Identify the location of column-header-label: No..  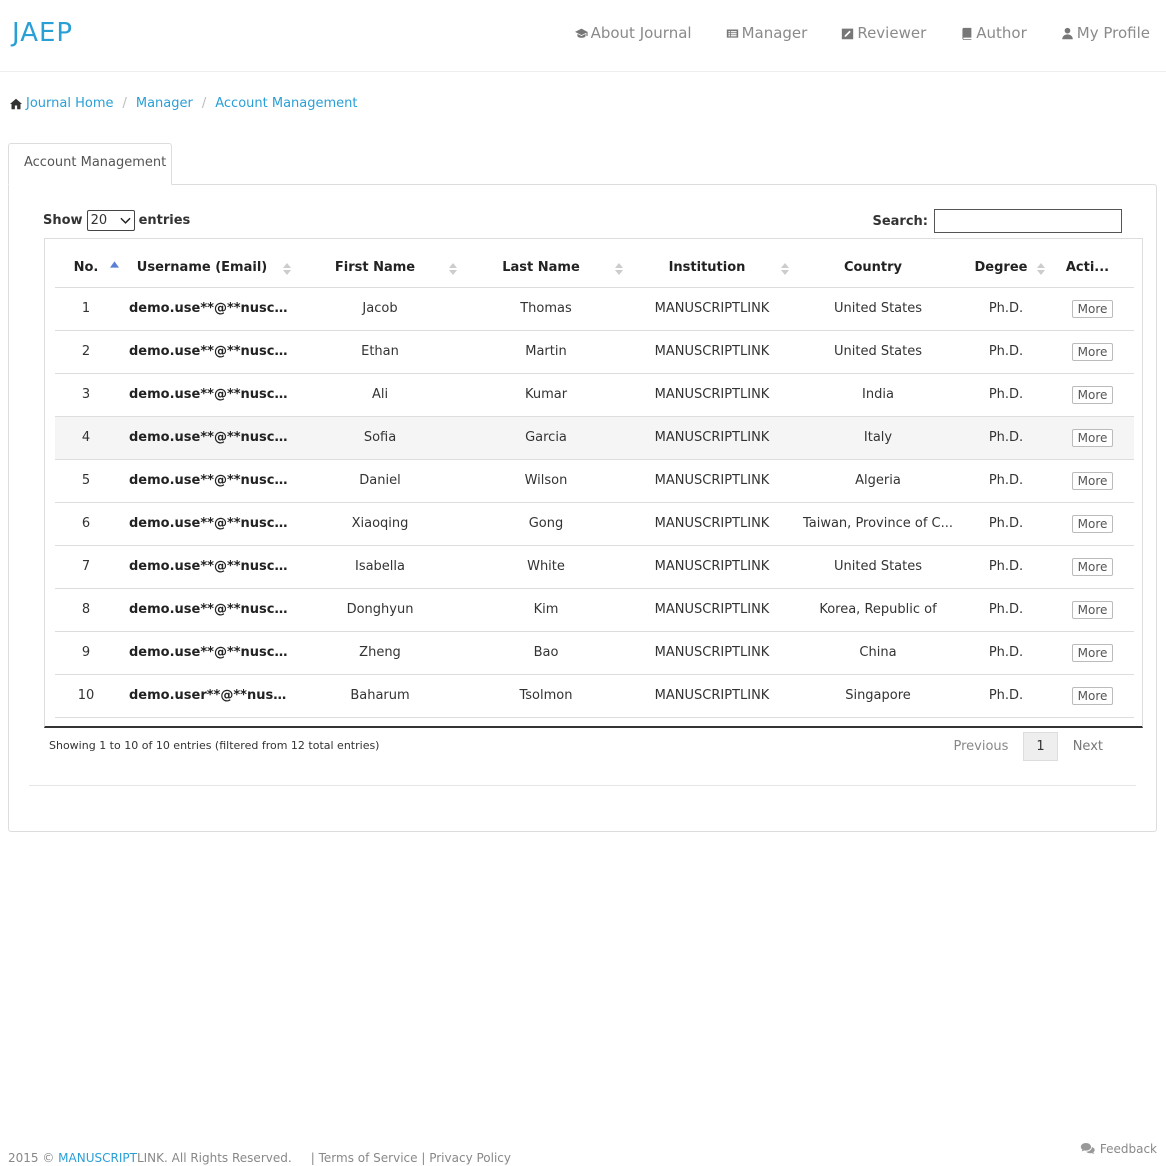
(86, 268).